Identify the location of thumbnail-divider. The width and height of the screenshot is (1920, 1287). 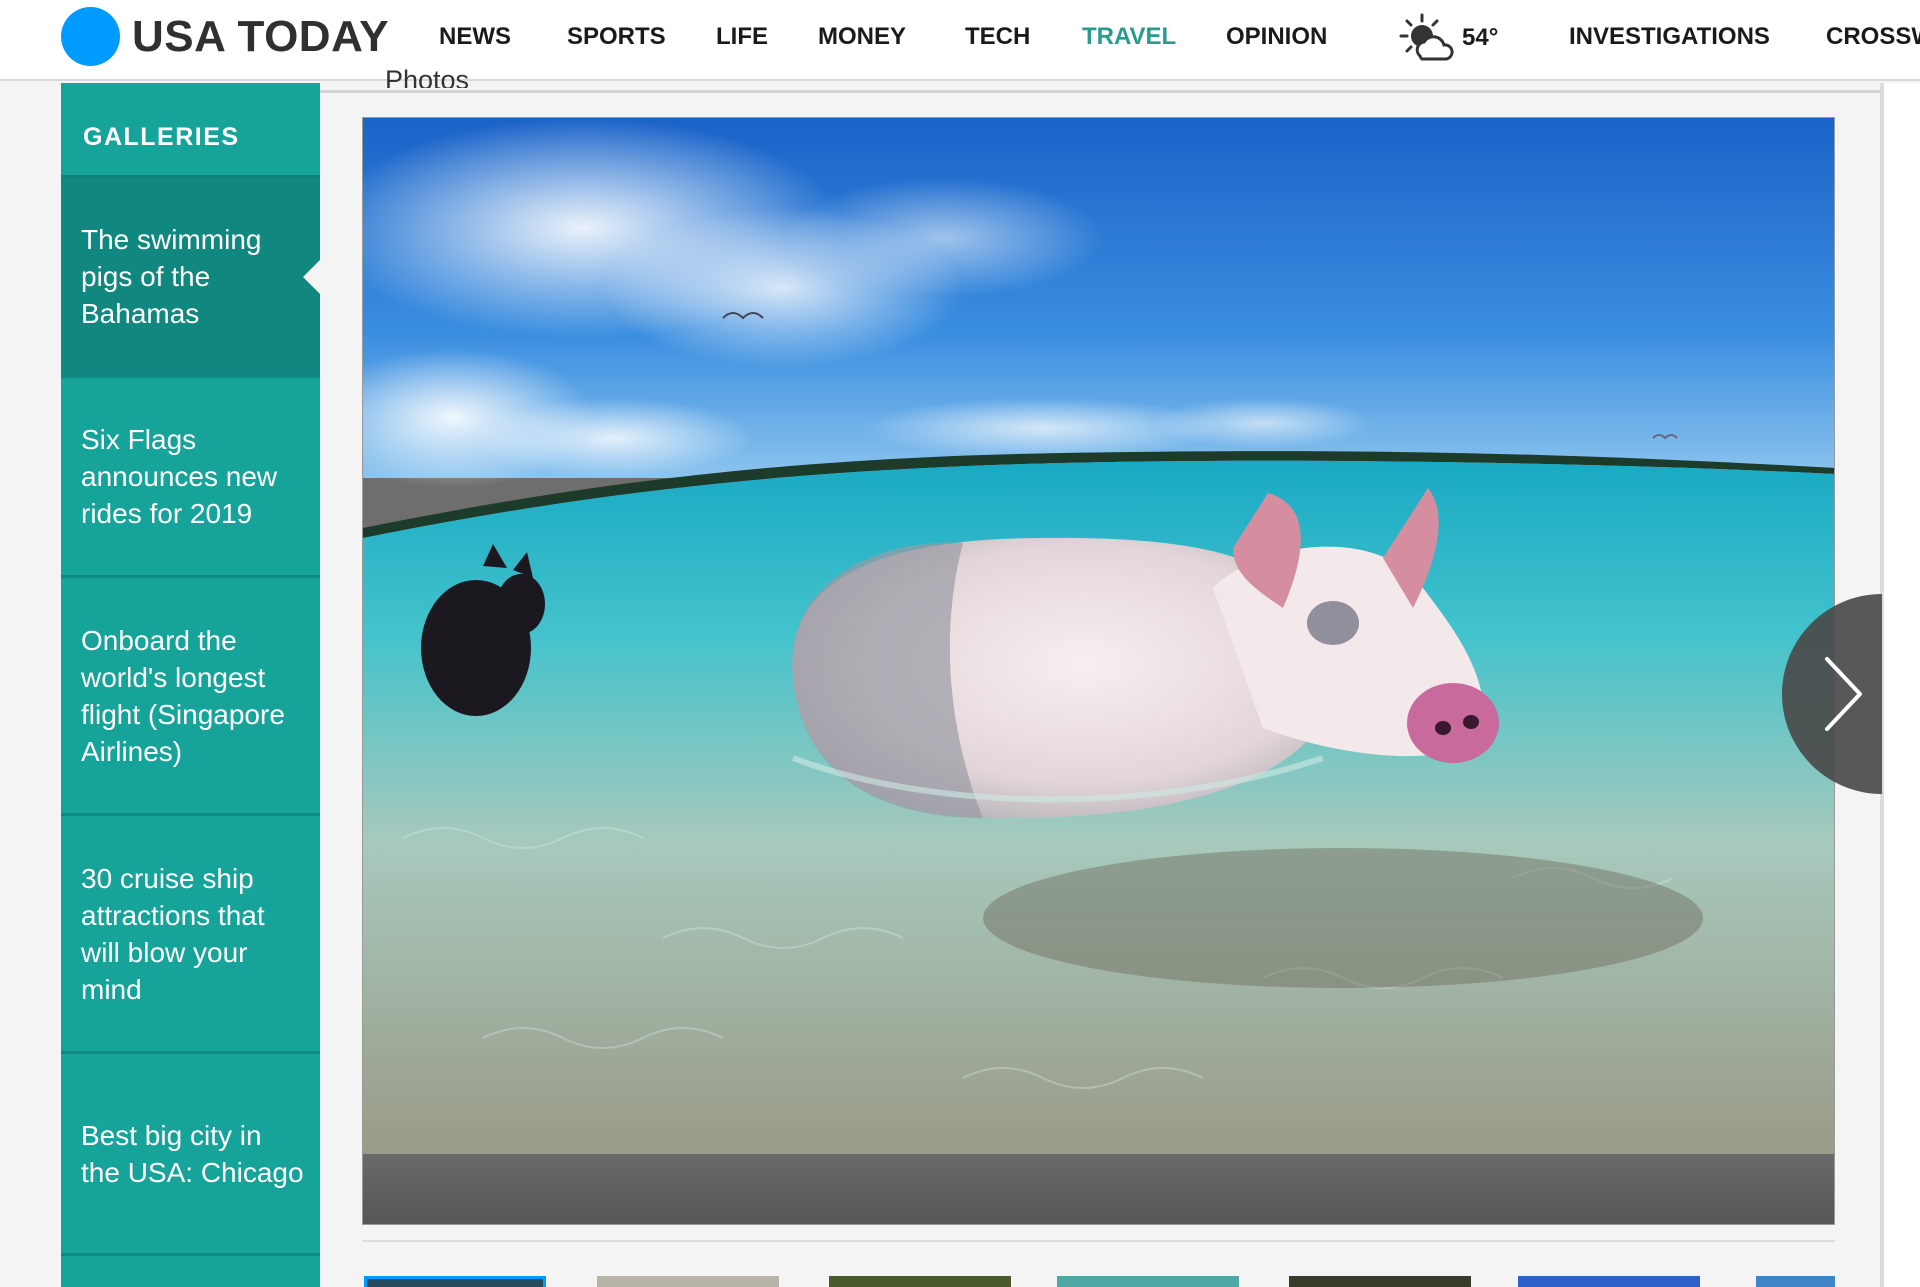
(1098, 1241).